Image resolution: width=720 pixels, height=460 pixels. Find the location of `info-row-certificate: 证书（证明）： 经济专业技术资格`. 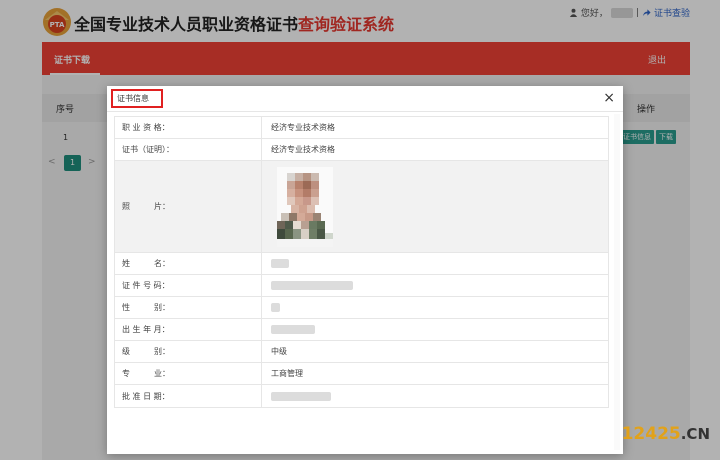

info-row-certificate: 证书（证明）： 经济专业技术资格 is located at coordinates (361, 150).